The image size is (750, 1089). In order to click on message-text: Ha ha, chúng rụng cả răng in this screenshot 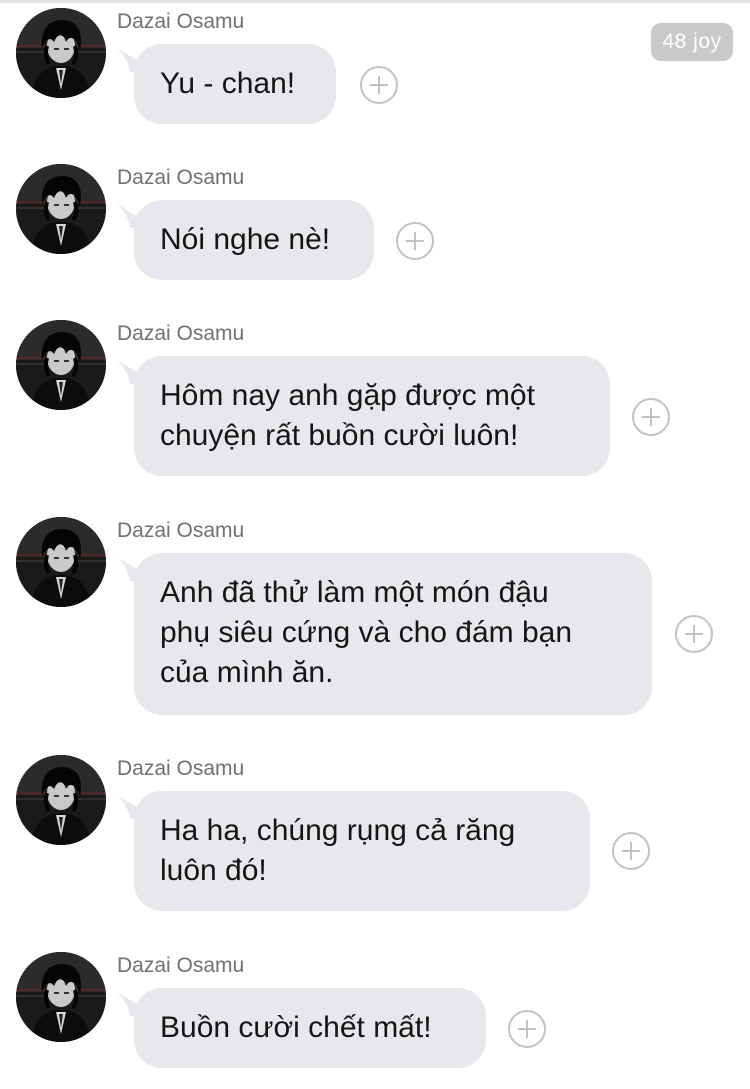, I will do `click(338, 830)`.